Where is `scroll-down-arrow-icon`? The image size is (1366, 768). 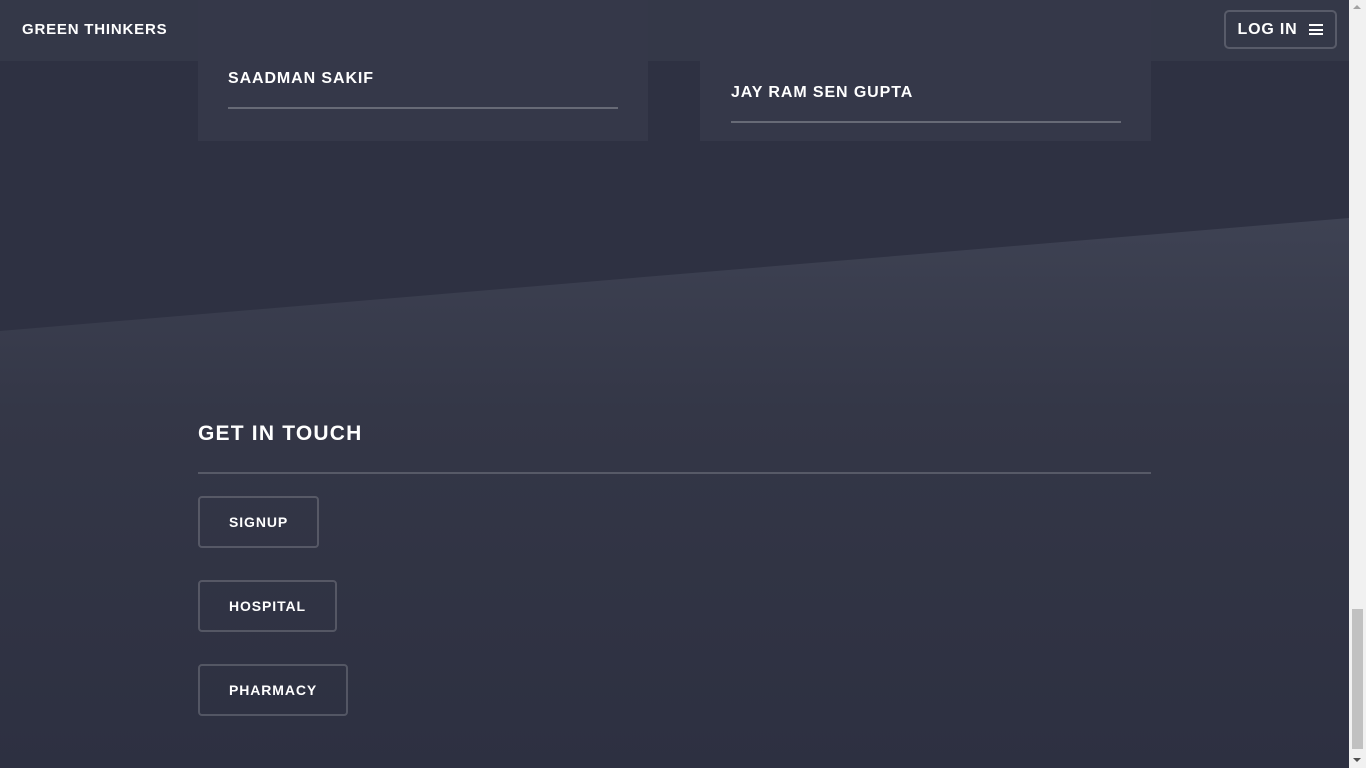
scroll-down-arrow-icon is located at coordinates (1357, 760).